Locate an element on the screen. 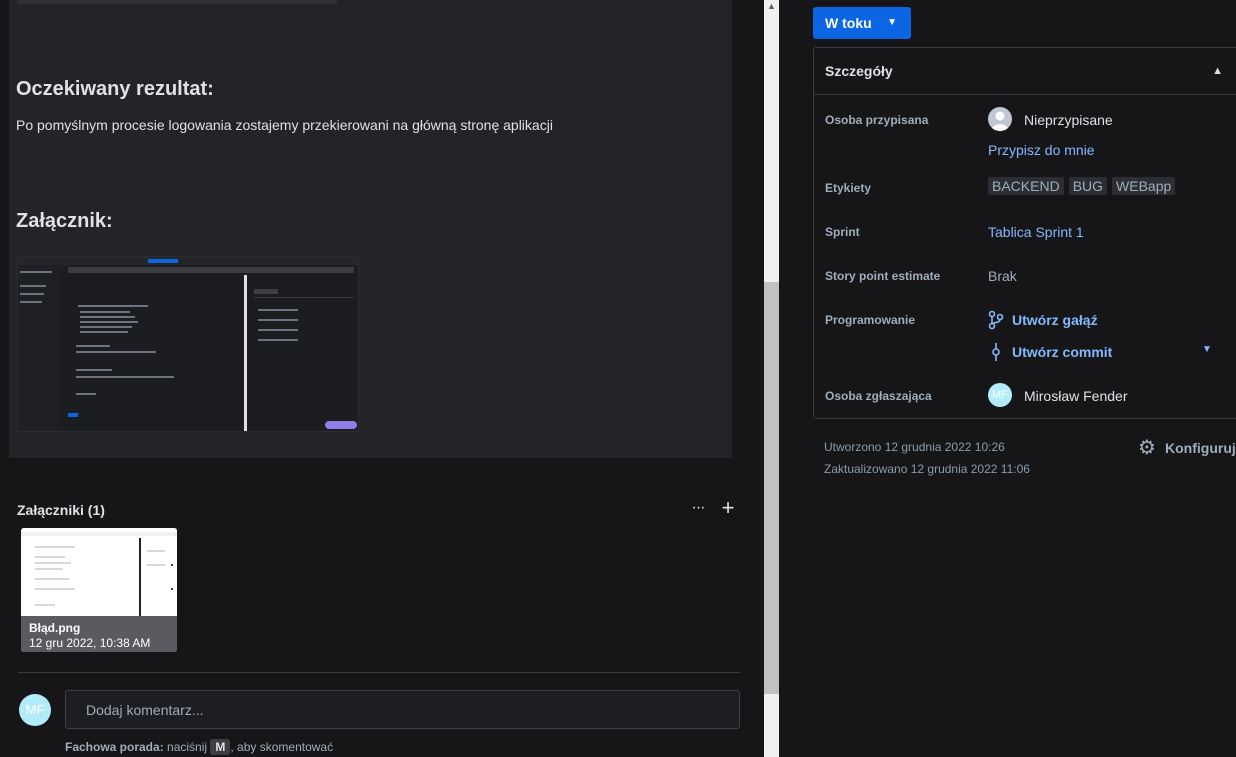 This screenshot has height=757, width=1236. configure-button: Konfiguruj is located at coordinates (1200, 448).